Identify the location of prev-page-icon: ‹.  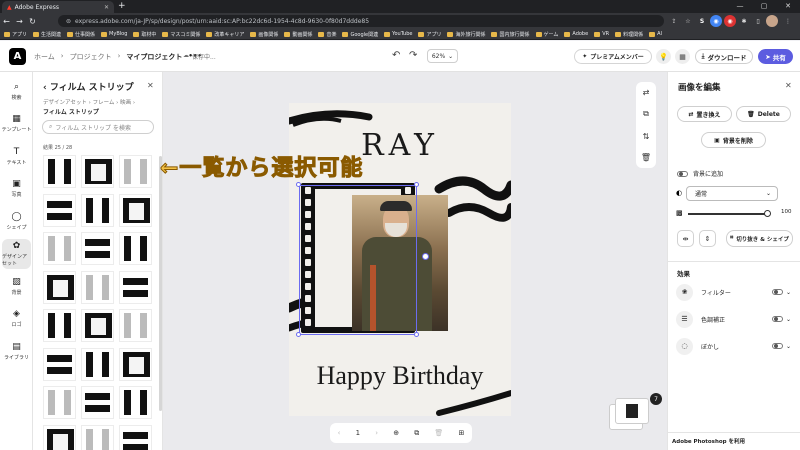
(339, 433).